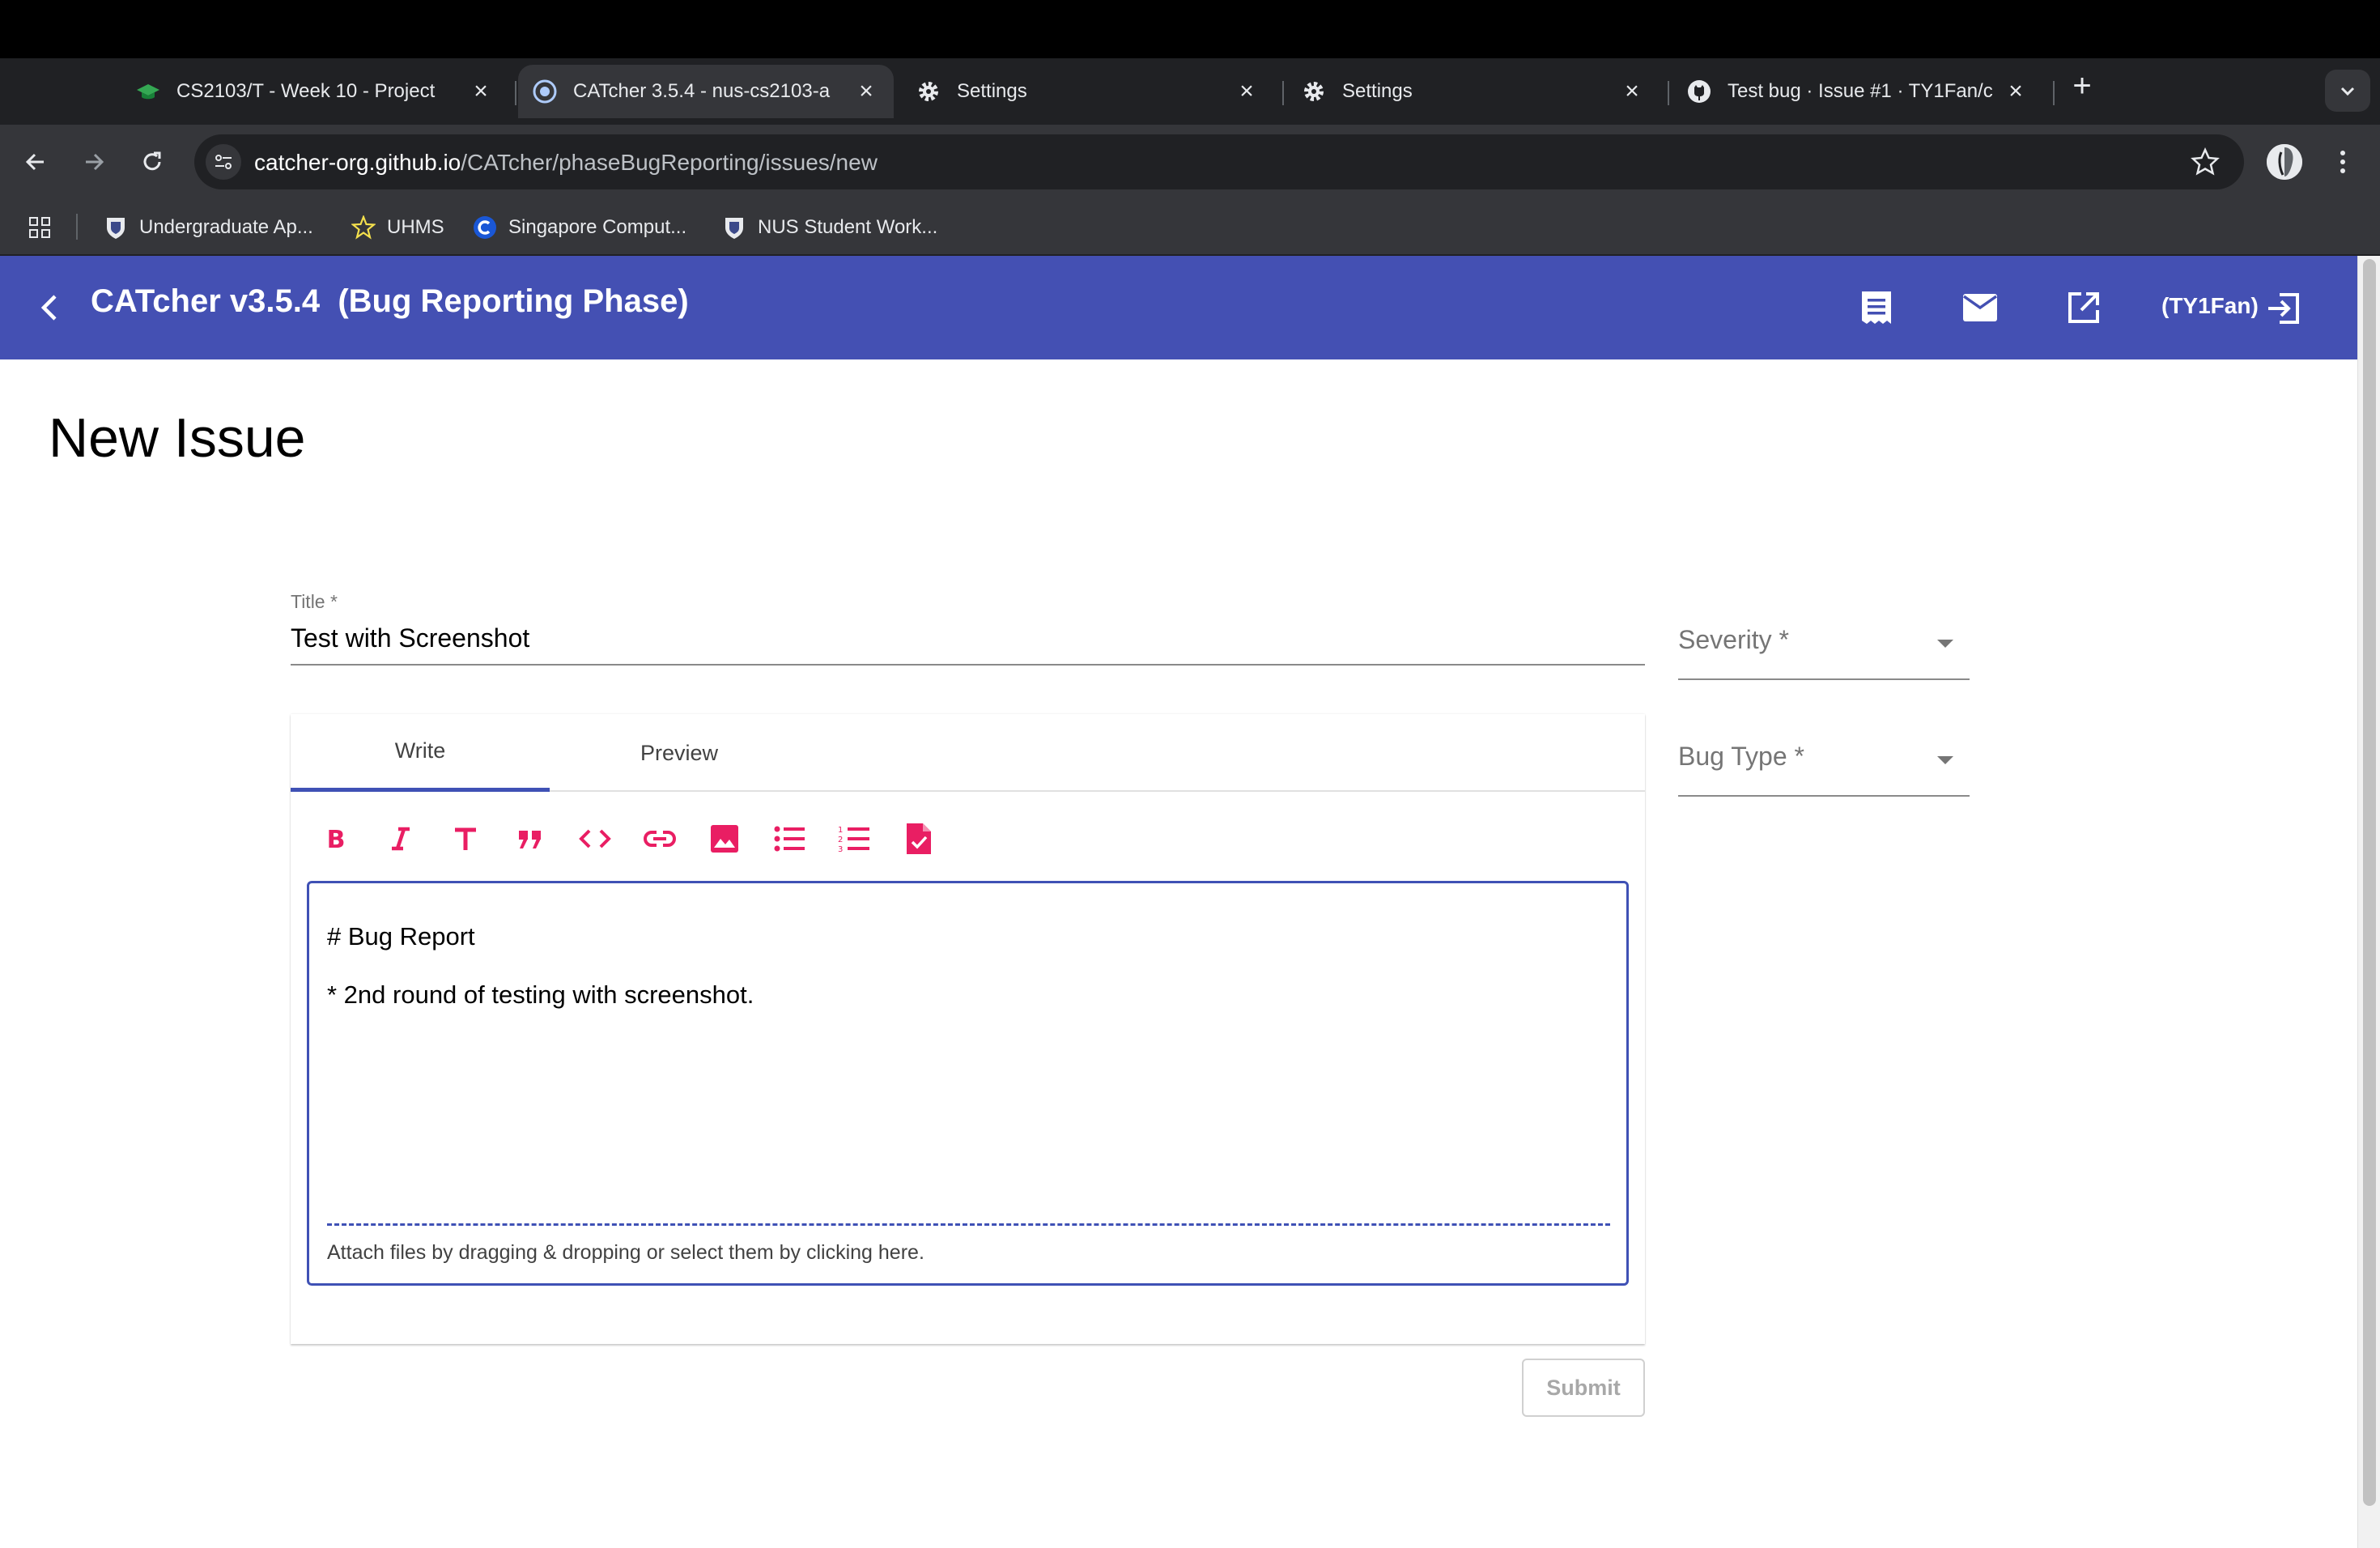  Describe the element at coordinates (968, 753) in the screenshot. I see `editor-tabs: Write Preview` at that location.